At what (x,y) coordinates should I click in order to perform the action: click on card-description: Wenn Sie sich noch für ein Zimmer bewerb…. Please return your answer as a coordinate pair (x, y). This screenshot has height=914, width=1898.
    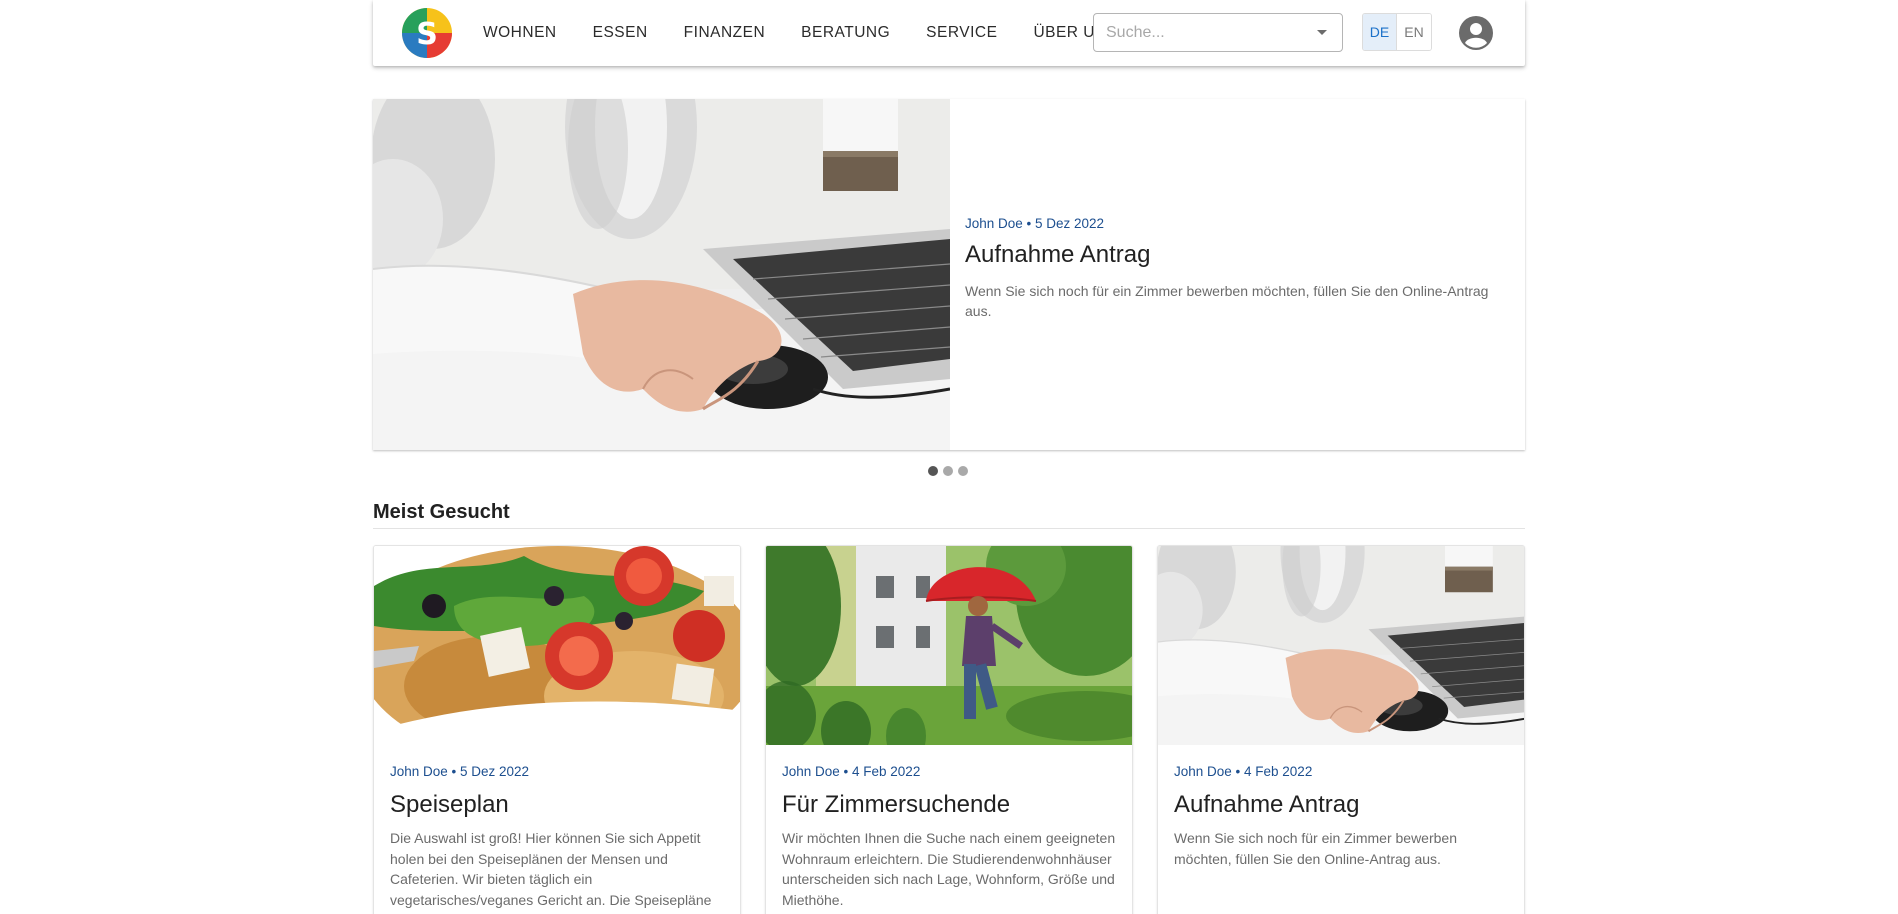
    Looking at the image, I should click on (1315, 848).